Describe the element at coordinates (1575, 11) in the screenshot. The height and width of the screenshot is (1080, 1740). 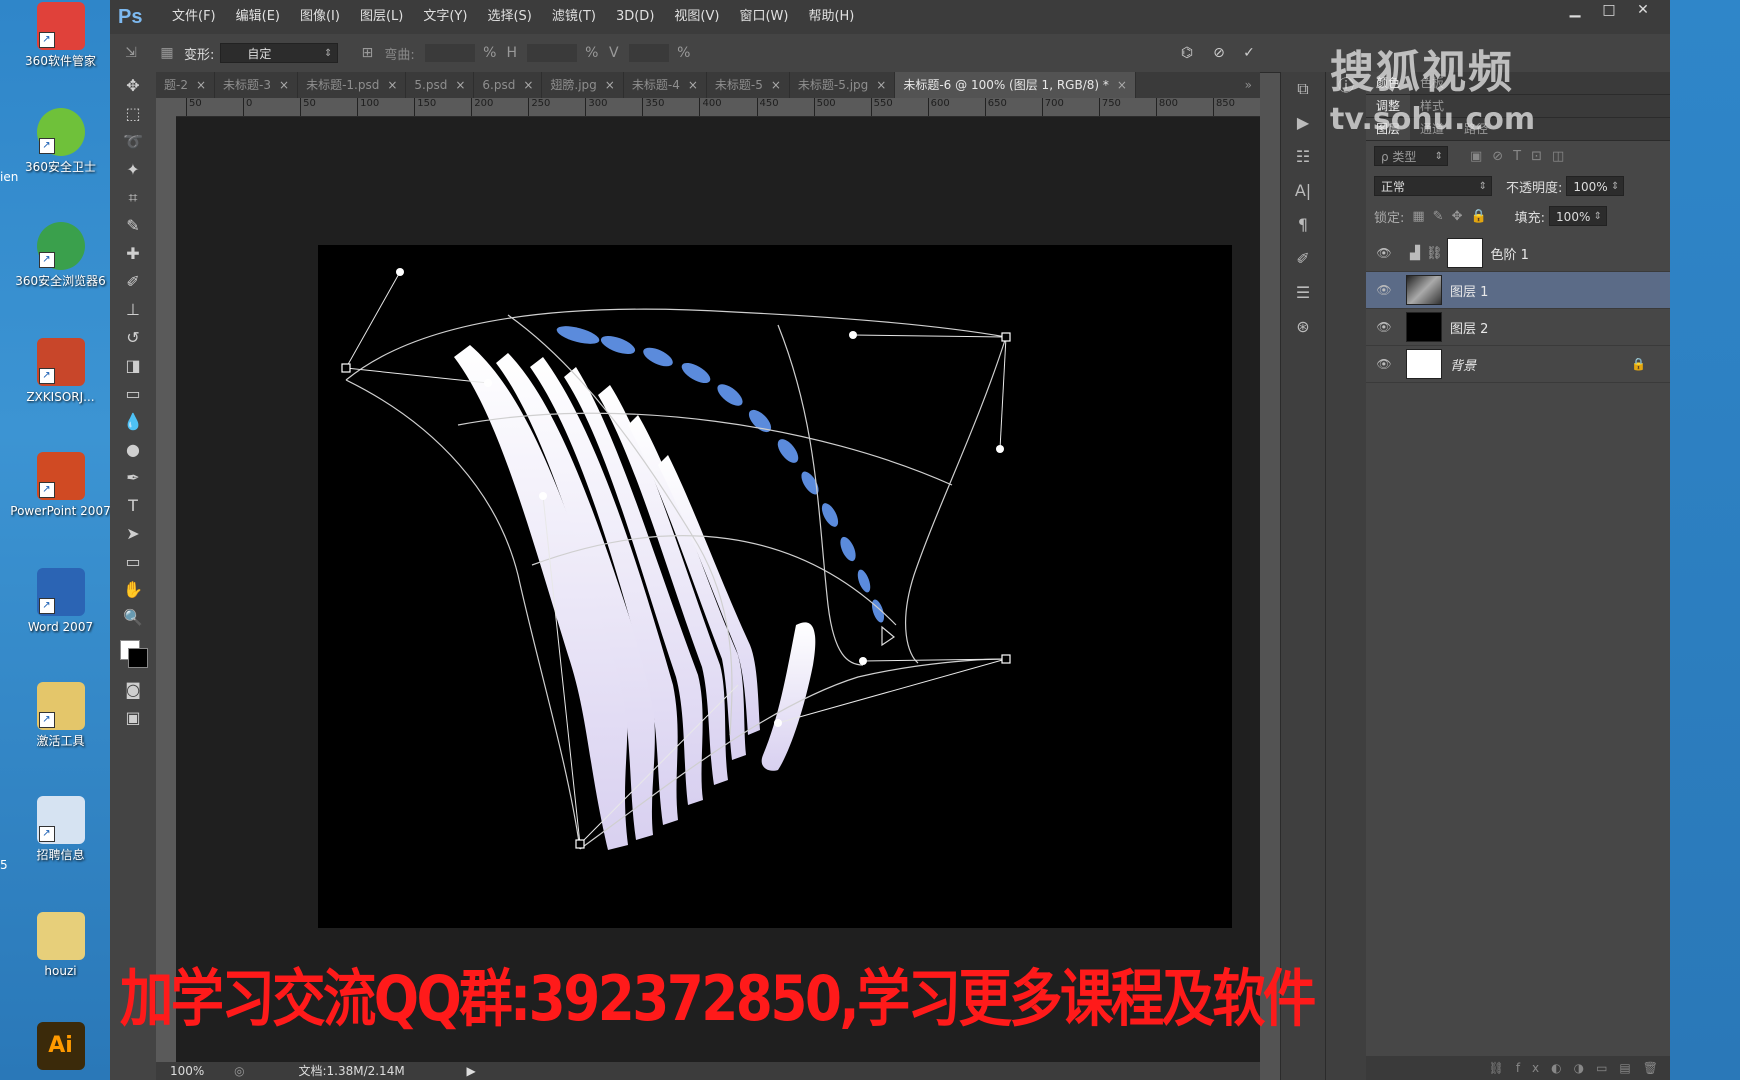
I see `minimize-button: ▁` at that location.